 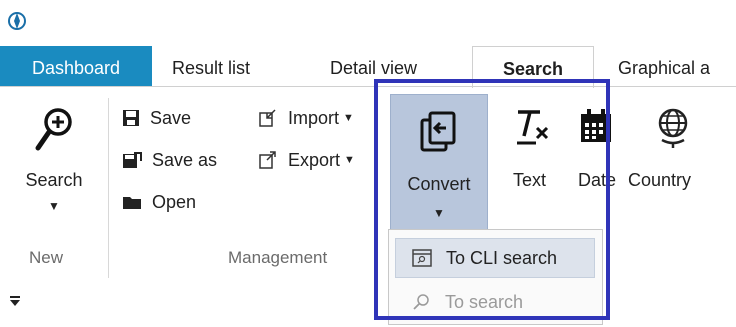 What do you see at coordinates (174, 201) in the screenshot?
I see `open-label: Open` at bounding box center [174, 201].